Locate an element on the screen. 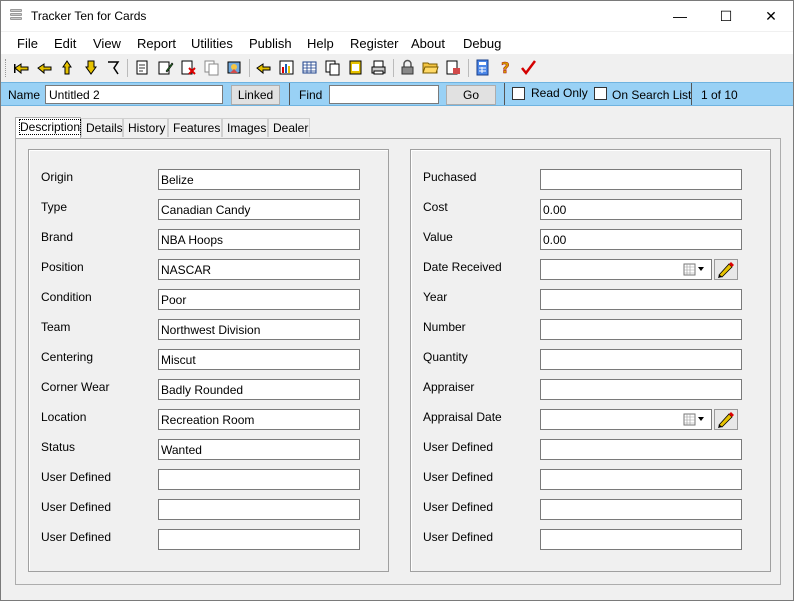 The height and width of the screenshot is (601, 794). record-position: 1 of 10 is located at coordinates (719, 95).